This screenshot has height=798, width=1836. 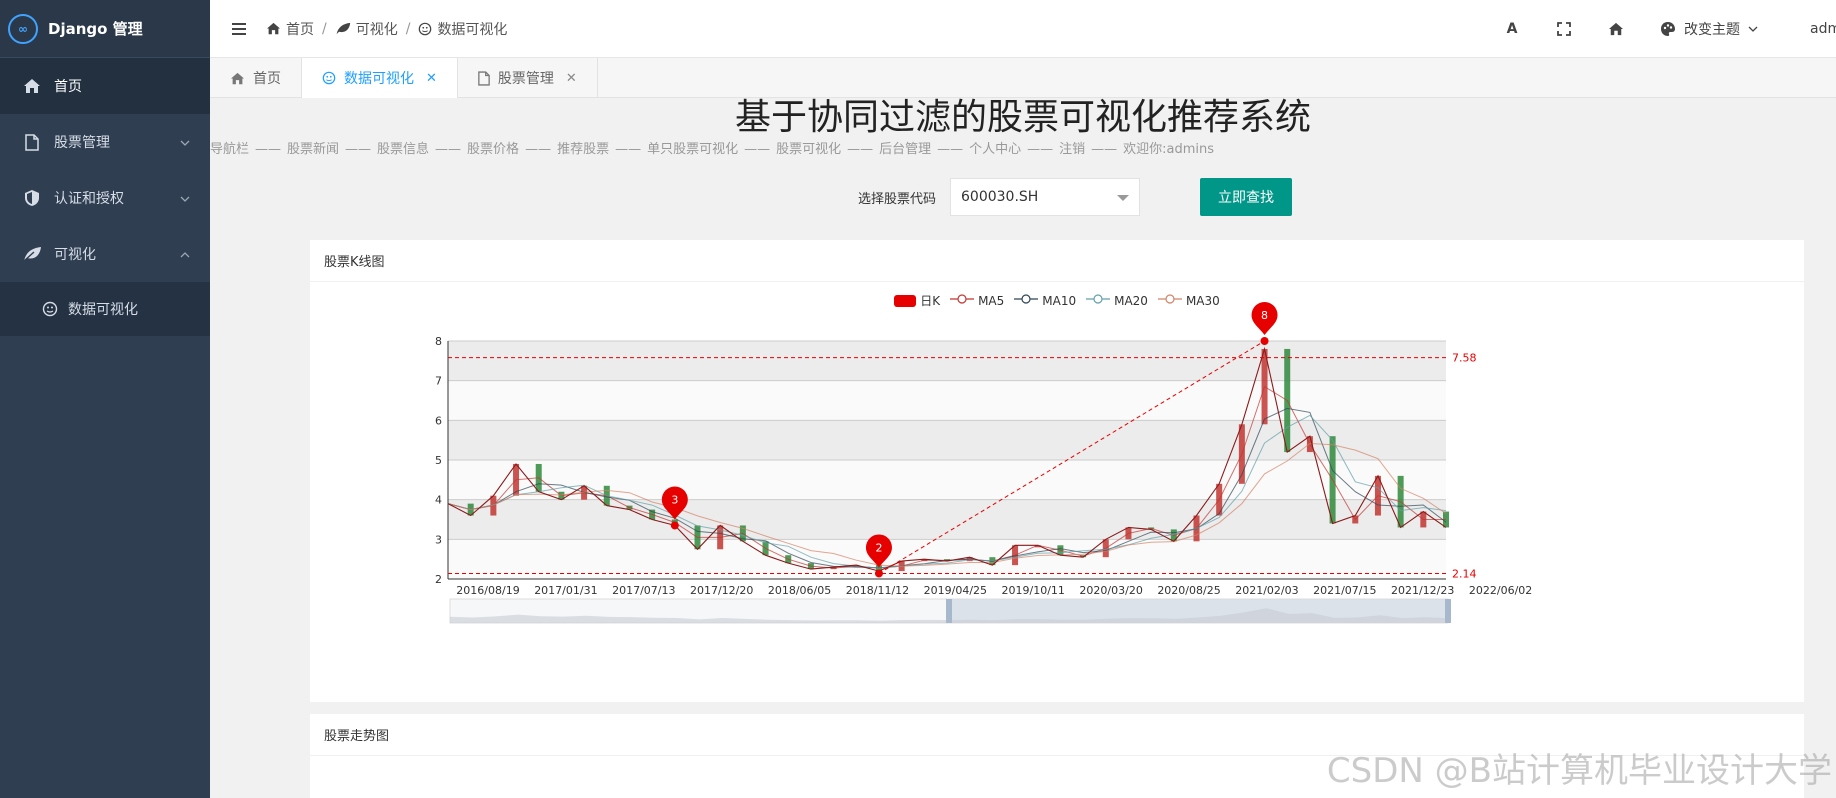 What do you see at coordinates (32, 198) in the screenshot?
I see `shield-icon` at bounding box center [32, 198].